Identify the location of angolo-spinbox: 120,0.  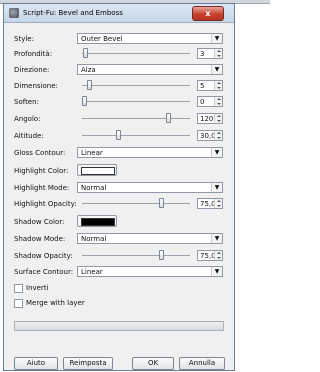
(210, 118).